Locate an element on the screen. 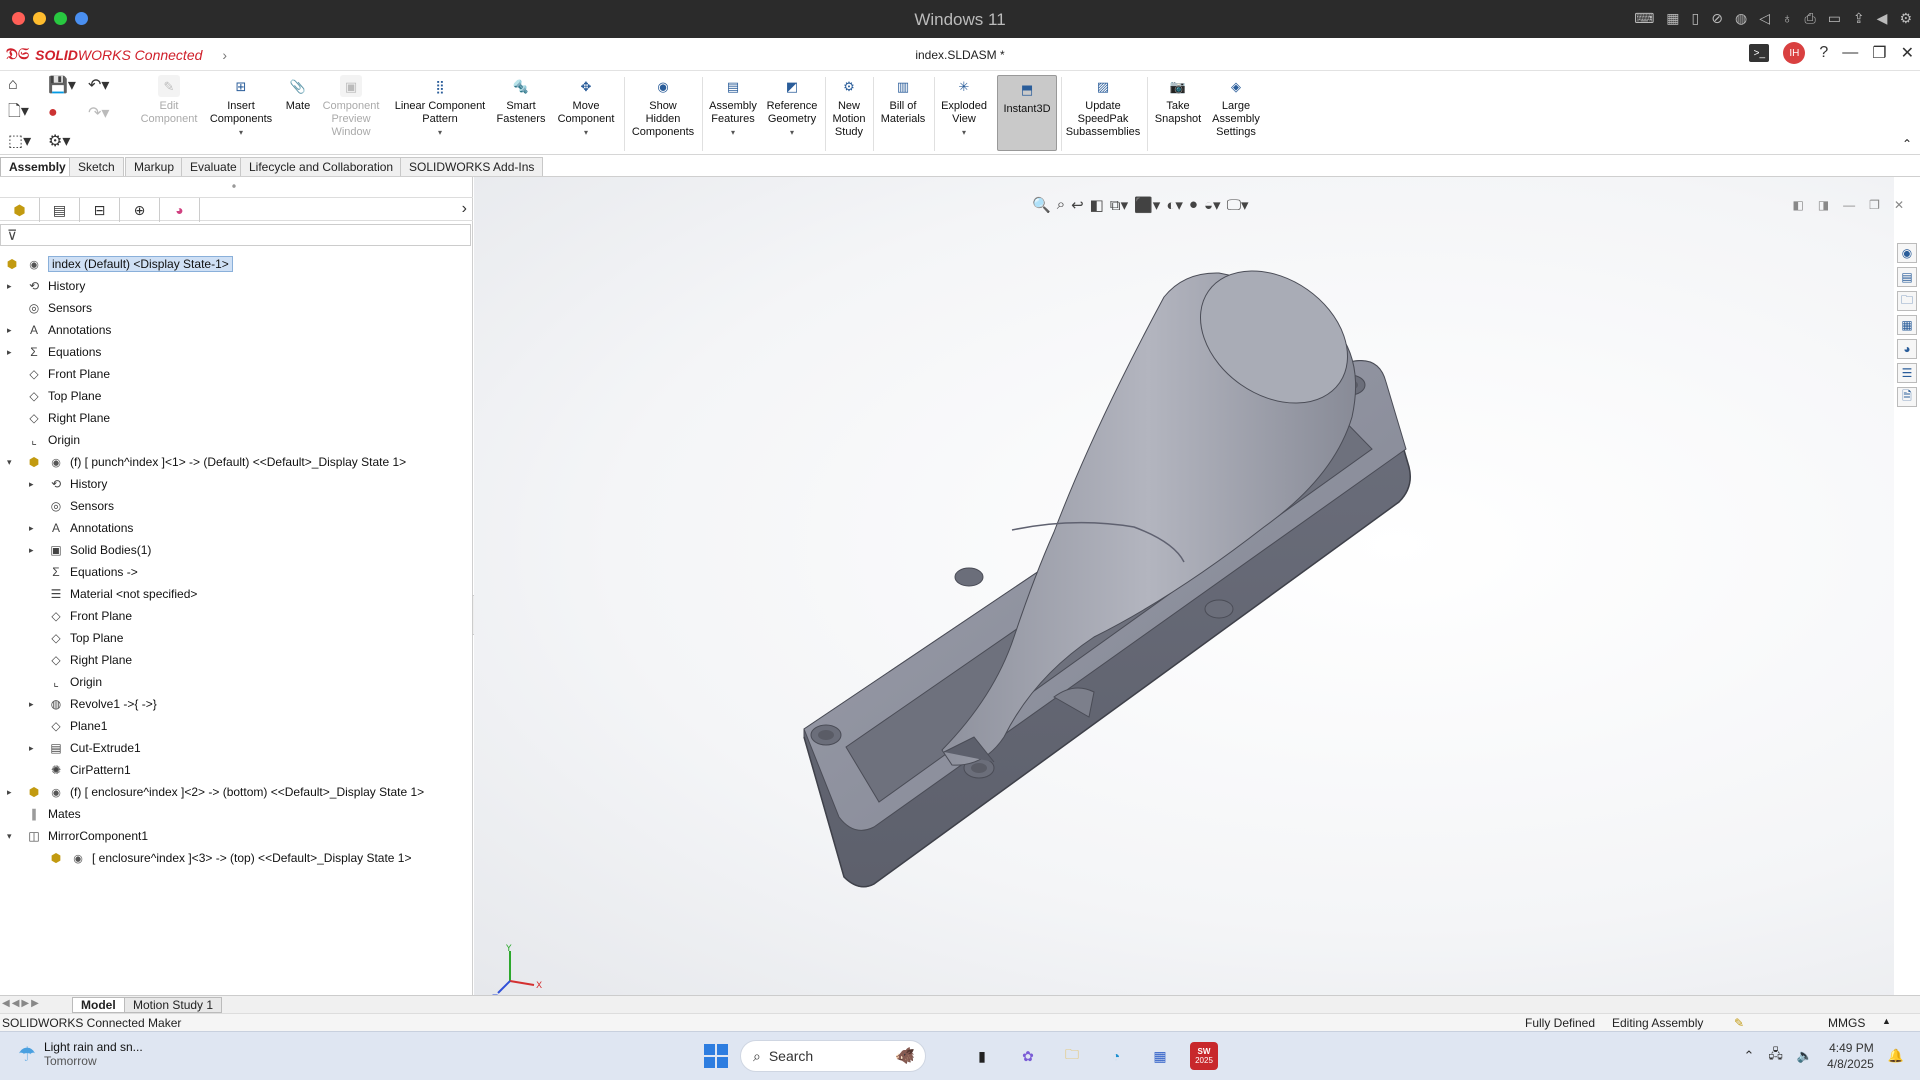  viewport-minimize-icon: — is located at coordinates (1849, 205).